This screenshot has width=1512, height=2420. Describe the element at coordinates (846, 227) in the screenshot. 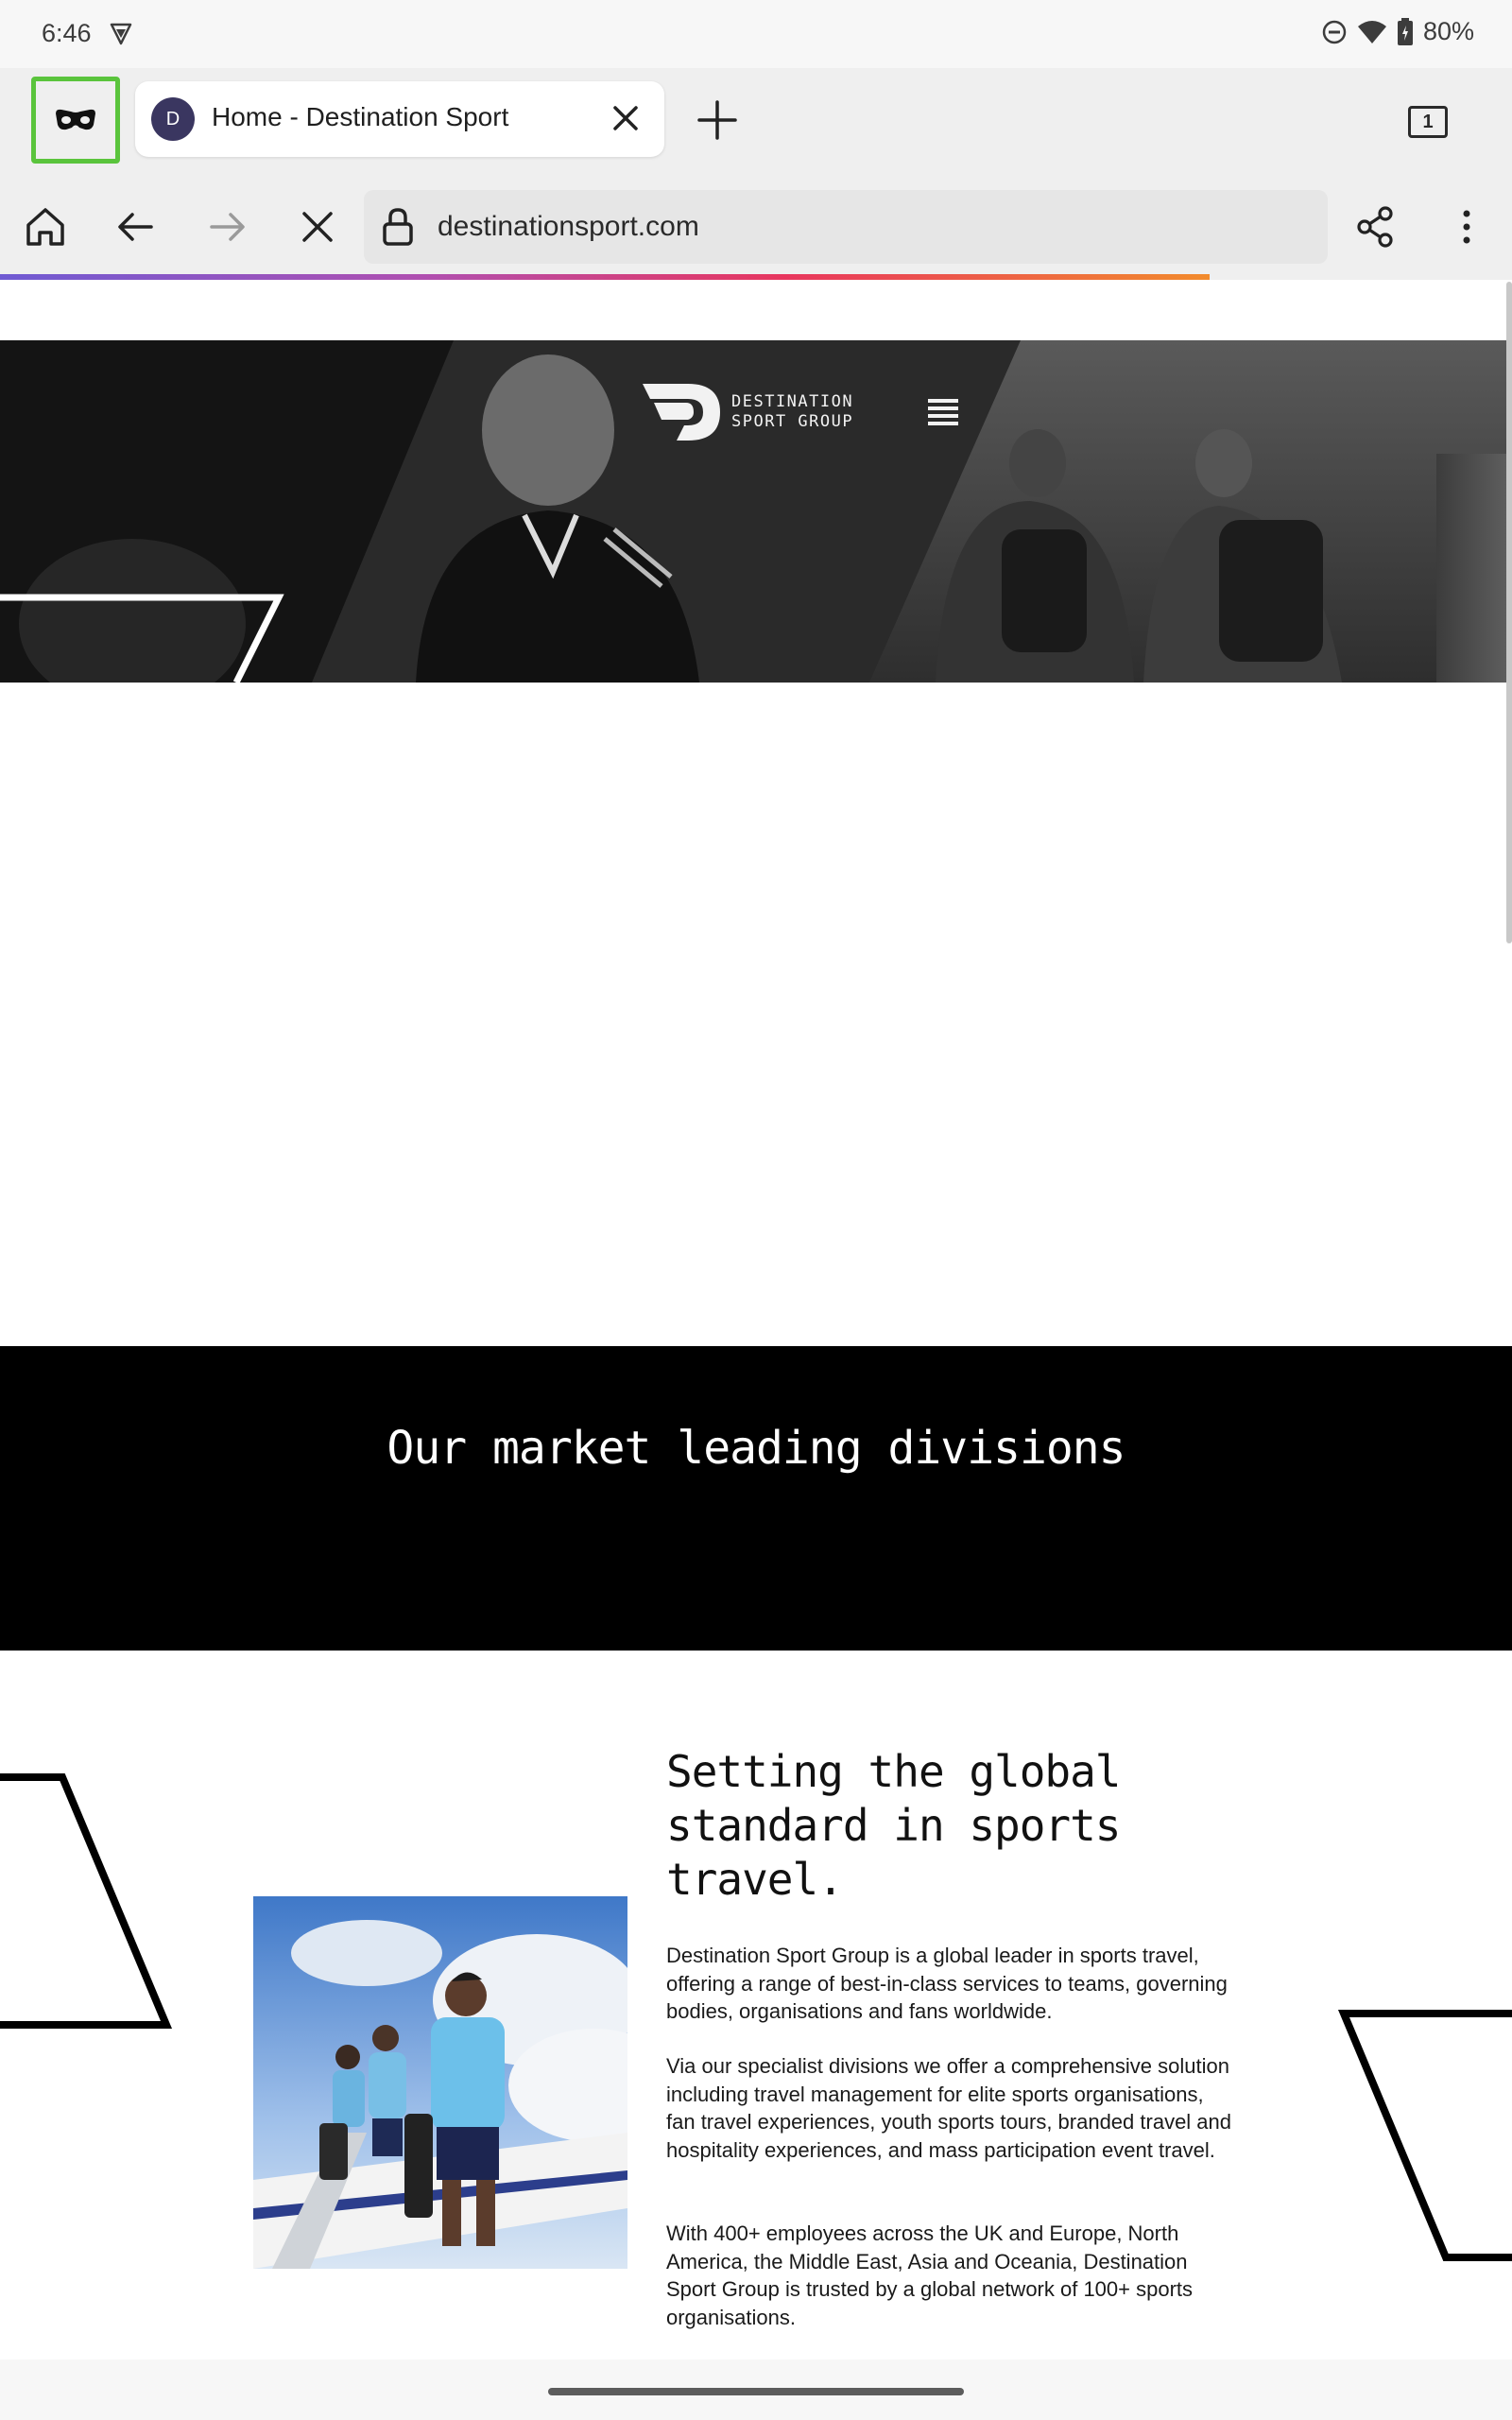

I see `address-bar: destinationsport.com` at that location.